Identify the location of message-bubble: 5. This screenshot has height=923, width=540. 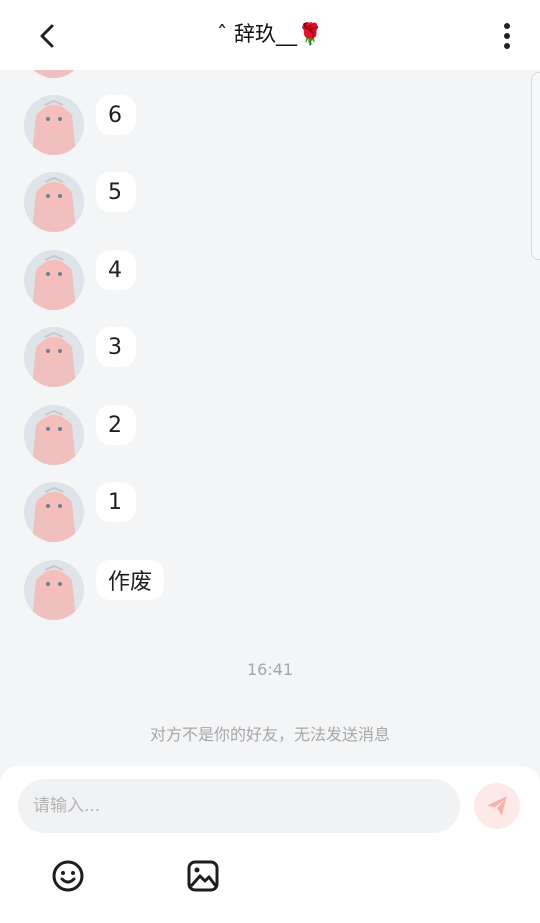
(116, 192).